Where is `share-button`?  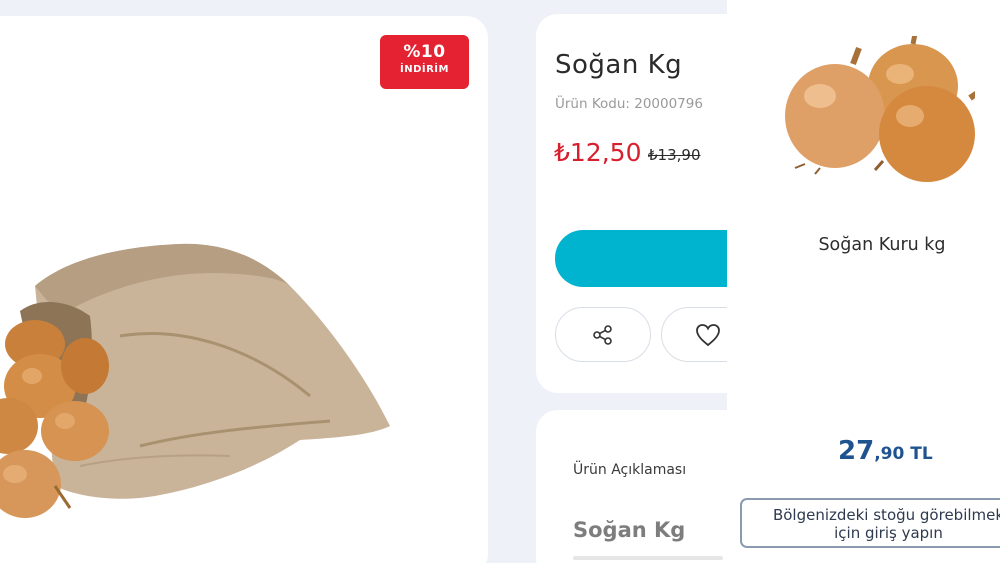
share-button is located at coordinates (603, 334).